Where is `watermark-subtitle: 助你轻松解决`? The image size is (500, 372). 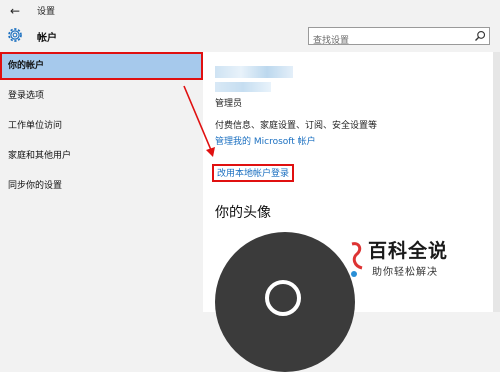 watermark-subtitle: 助你轻松解决 is located at coordinates (405, 272).